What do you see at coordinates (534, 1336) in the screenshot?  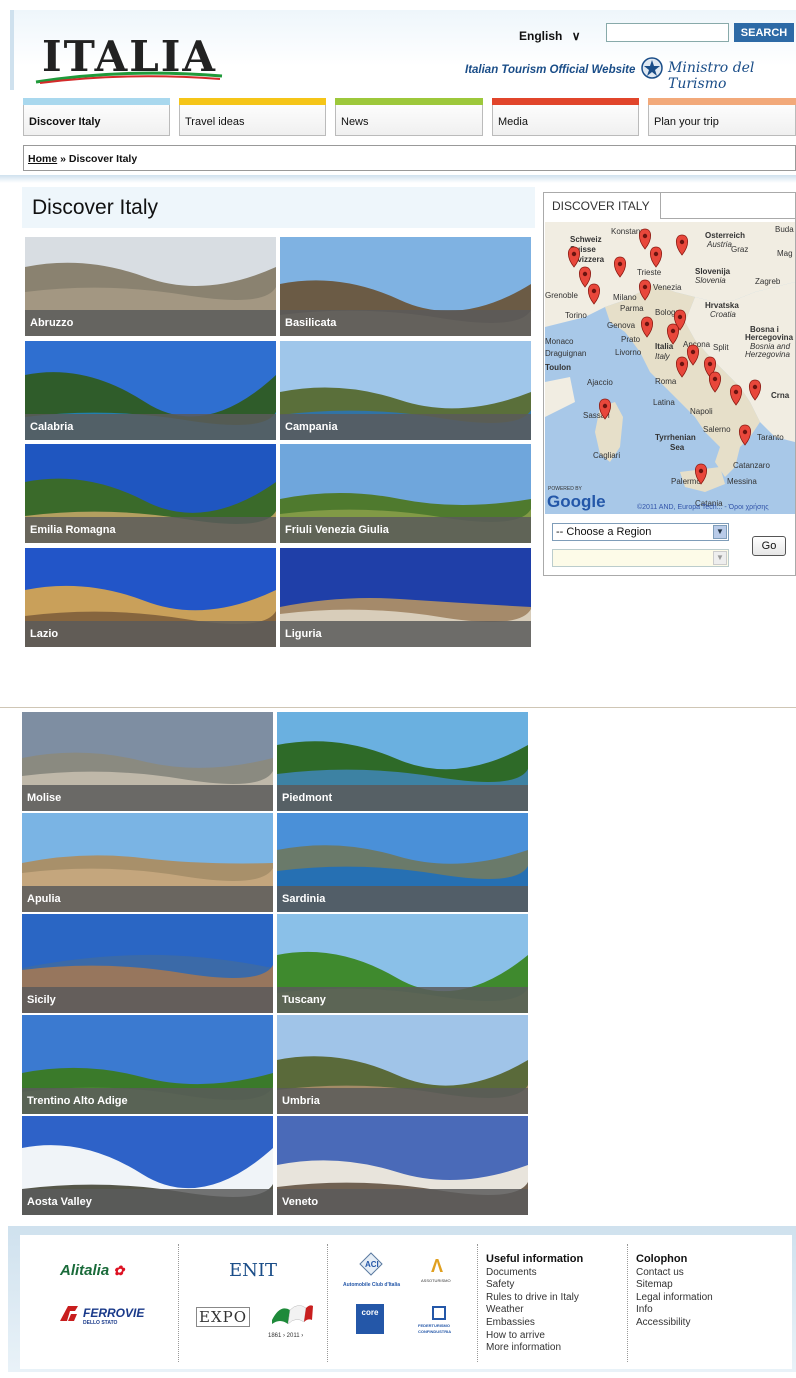 I see `useful-link-how-to-arrive: How to arrive` at bounding box center [534, 1336].